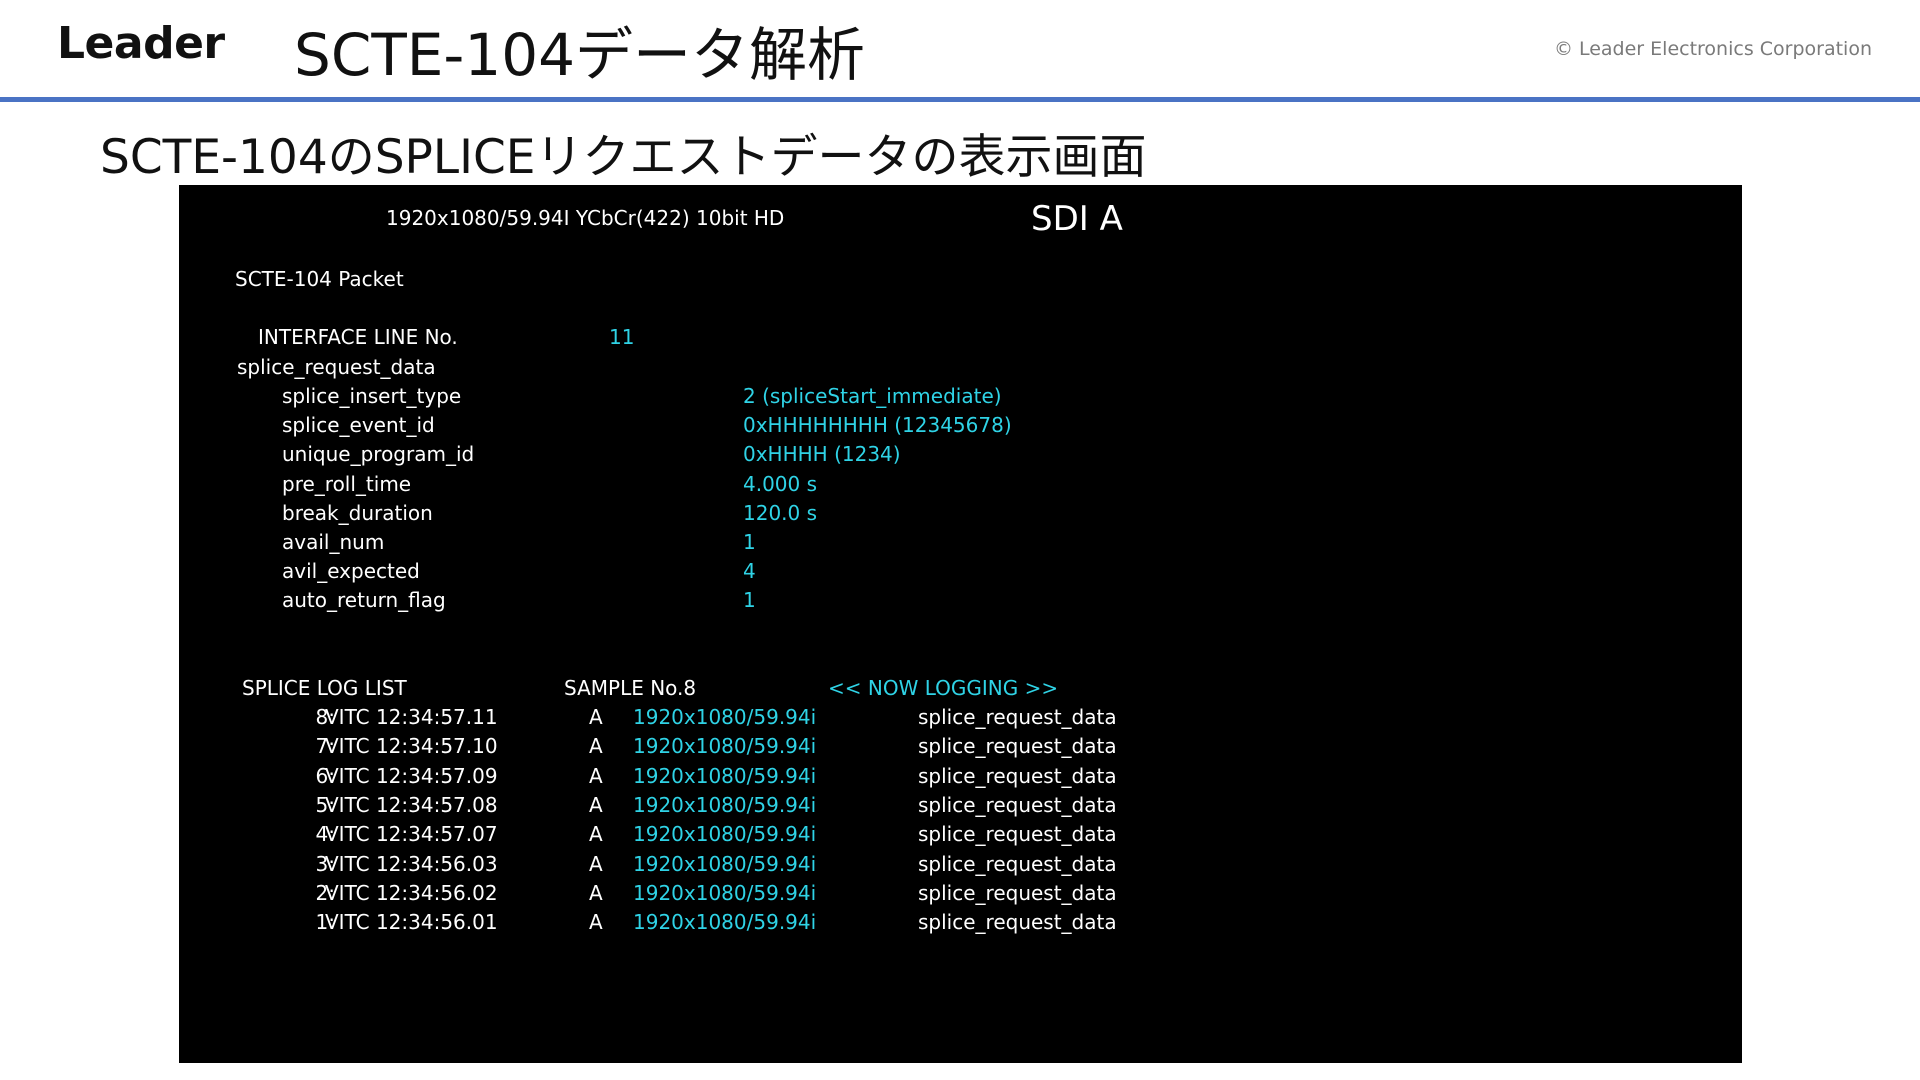  What do you see at coordinates (357, 513) in the screenshot?
I see `field-label: break_duration` at bounding box center [357, 513].